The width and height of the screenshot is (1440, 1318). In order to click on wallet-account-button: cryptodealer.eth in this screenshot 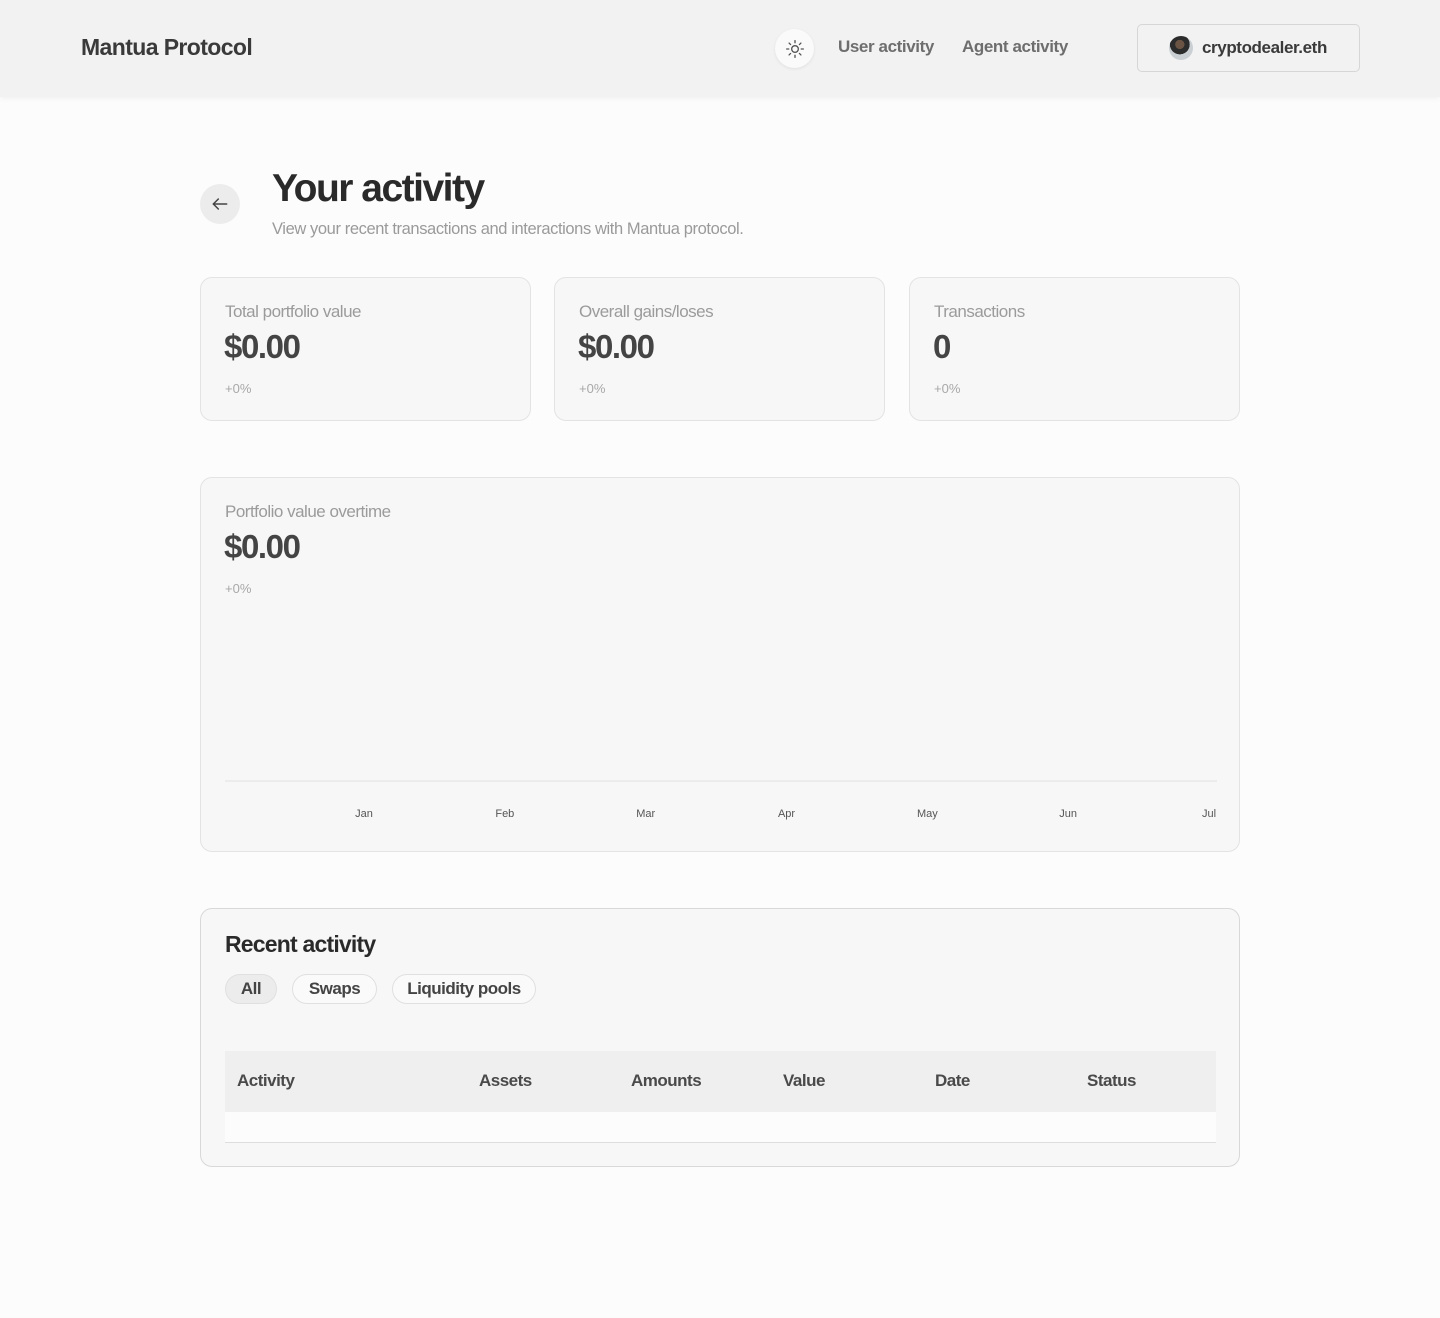, I will do `click(1248, 48)`.